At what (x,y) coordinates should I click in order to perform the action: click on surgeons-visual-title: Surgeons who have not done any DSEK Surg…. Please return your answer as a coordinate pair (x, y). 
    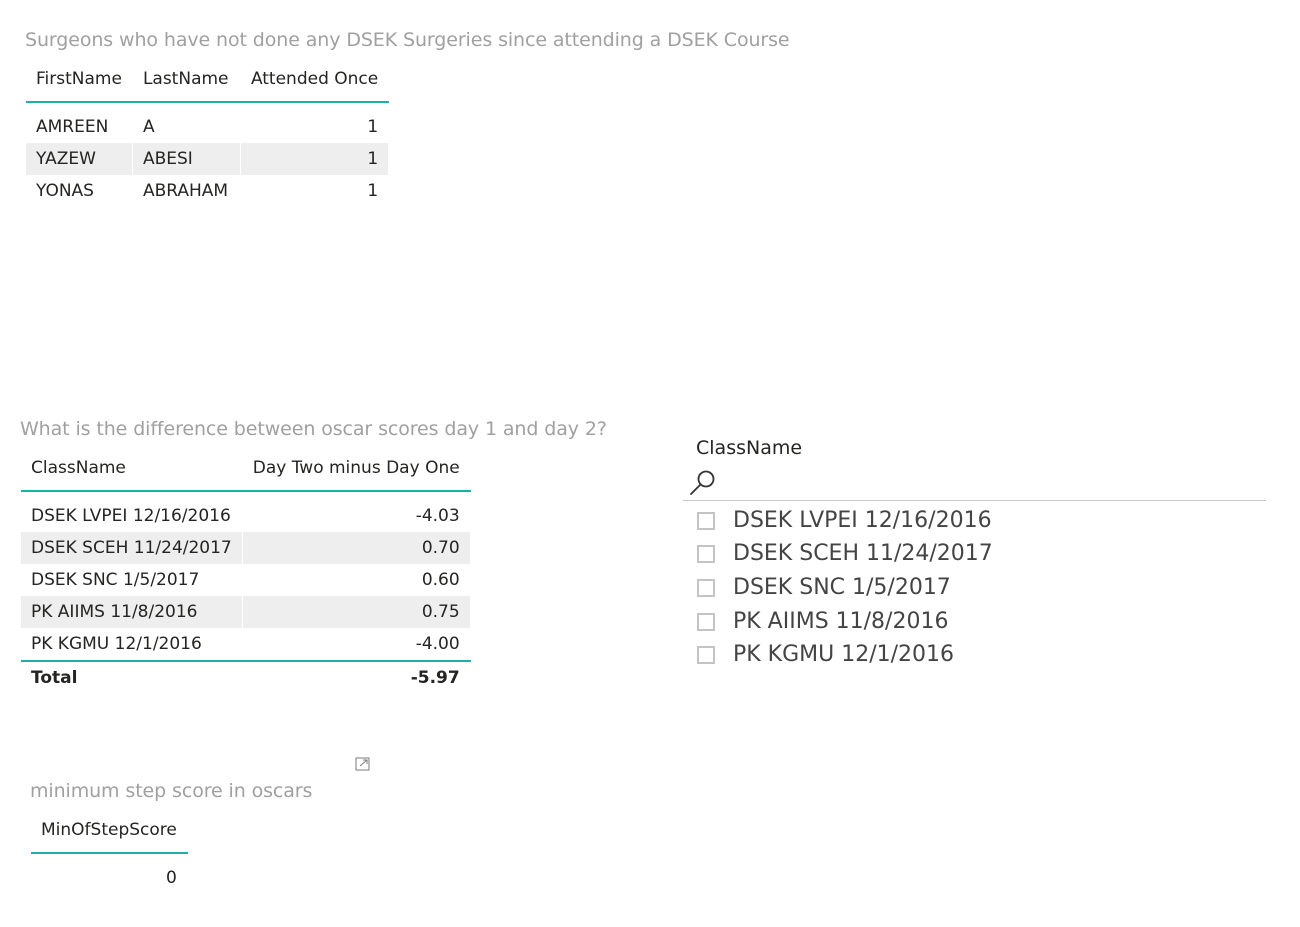
    Looking at the image, I should click on (407, 40).